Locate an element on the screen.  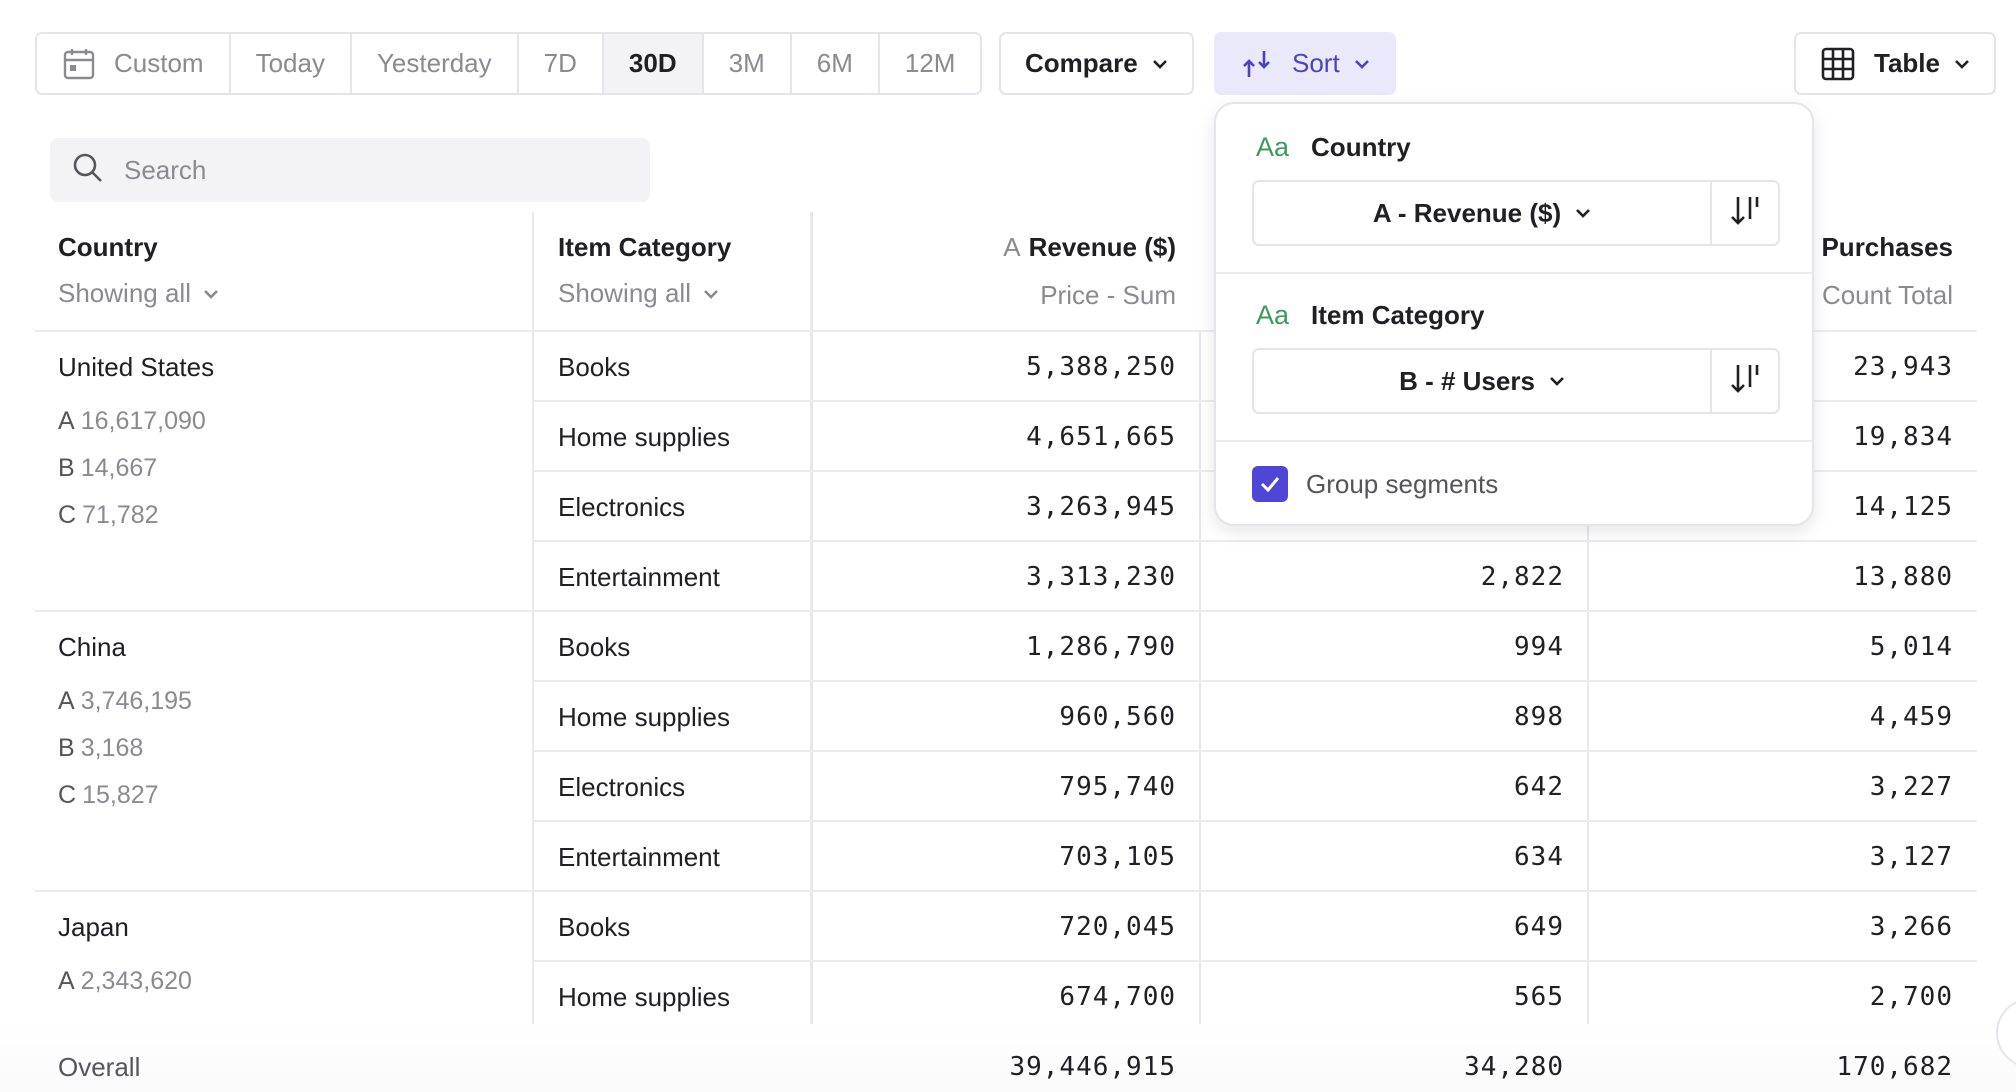
group-divider is located at coordinates (284, 611).